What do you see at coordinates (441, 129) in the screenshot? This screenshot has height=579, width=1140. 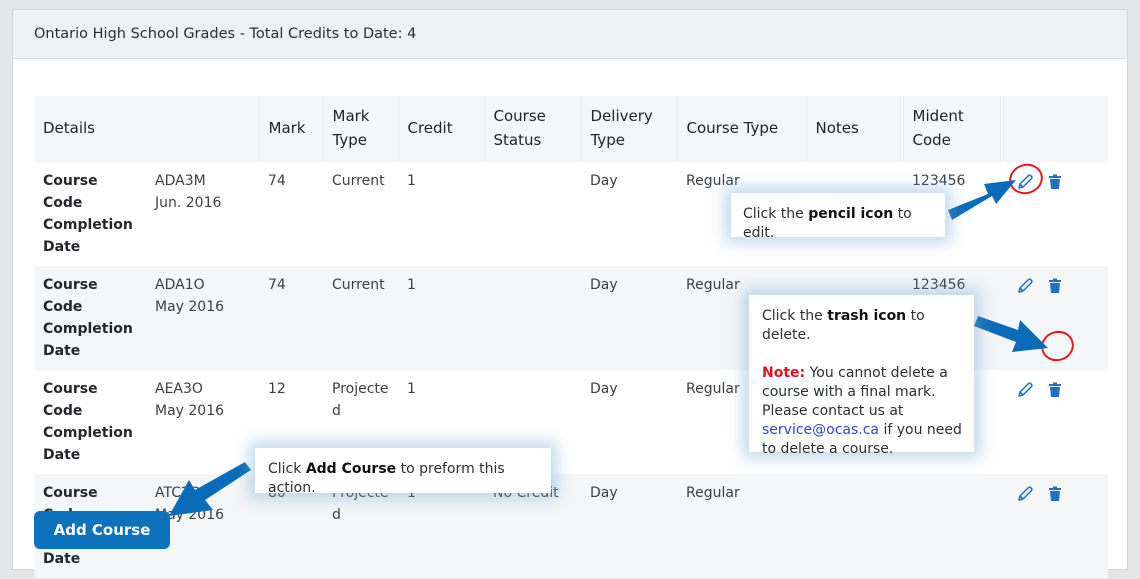 I see `col-credit: Credit` at bounding box center [441, 129].